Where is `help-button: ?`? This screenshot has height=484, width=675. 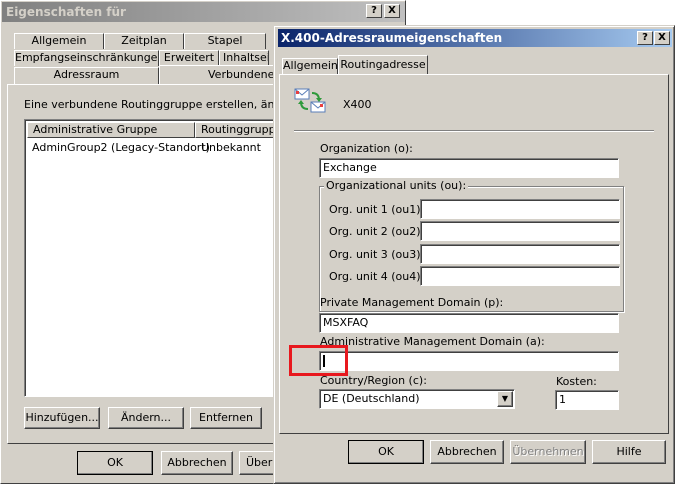 help-button: ? is located at coordinates (374, 11).